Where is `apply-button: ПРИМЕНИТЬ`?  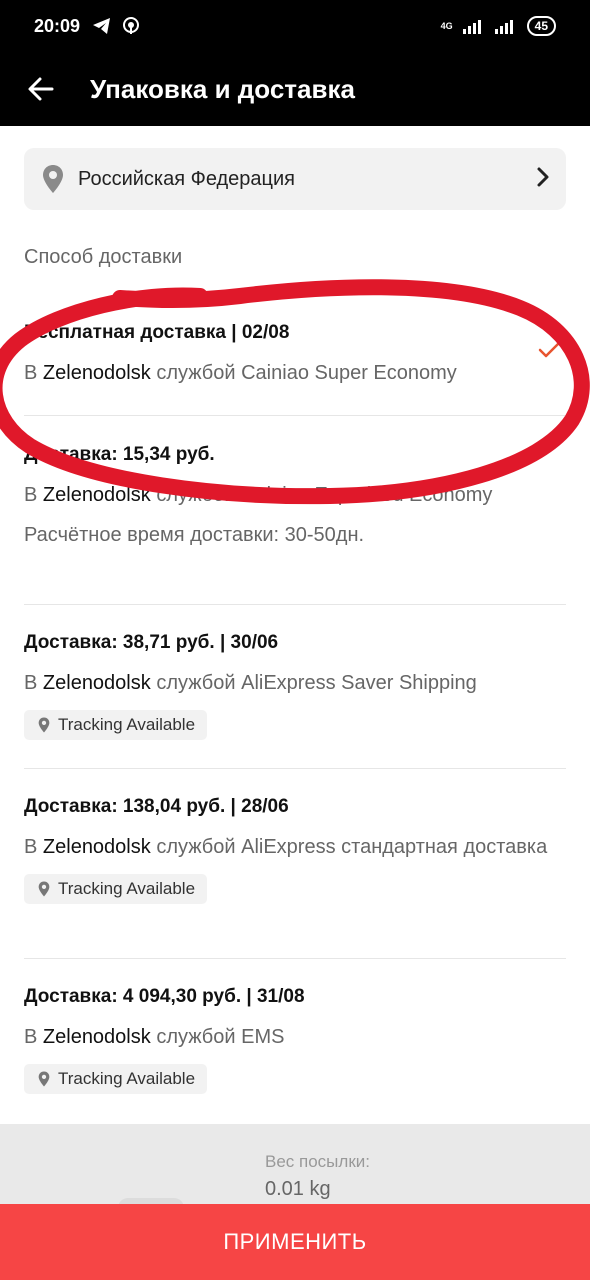
apply-button: ПРИМЕНИТЬ is located at coordinates (295, 1242).